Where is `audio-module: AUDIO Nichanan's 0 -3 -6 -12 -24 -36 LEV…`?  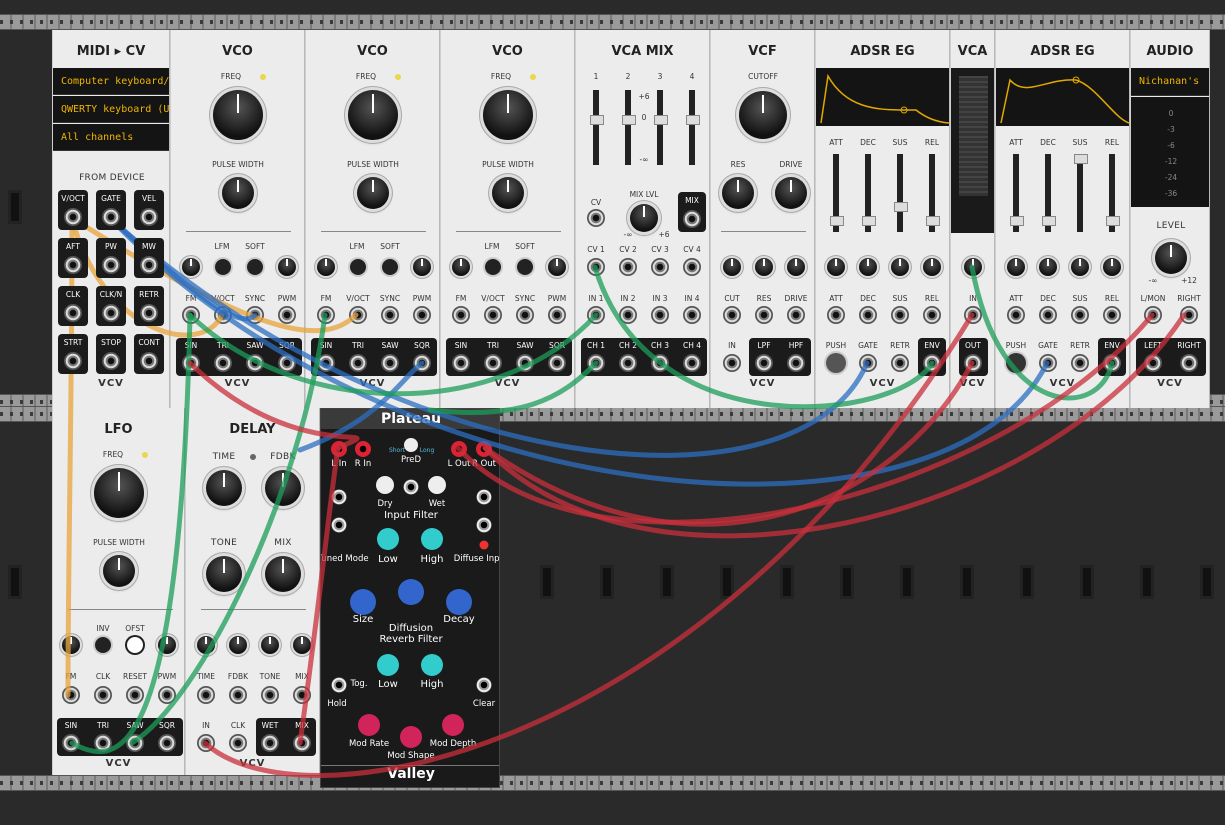
audio-module: AUDIO Nichanan's 0 -3 -6 -12 -24 -36 LEV… is located at coordinates (1170, 219).